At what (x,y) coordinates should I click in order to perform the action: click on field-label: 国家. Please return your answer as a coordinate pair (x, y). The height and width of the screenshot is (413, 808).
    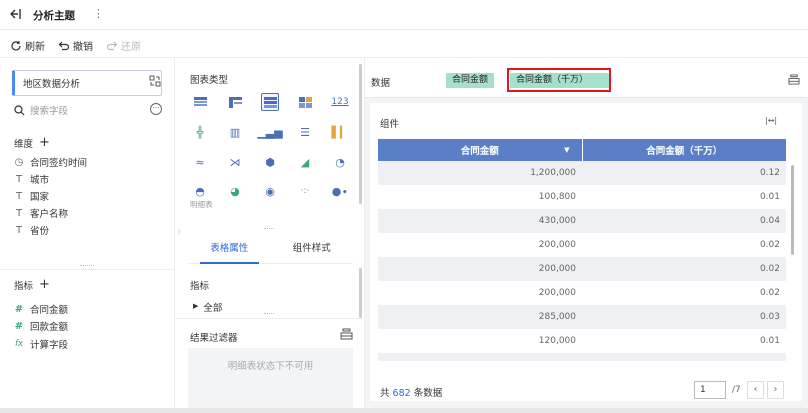
    Looking at the image, I should click on (40, 197).